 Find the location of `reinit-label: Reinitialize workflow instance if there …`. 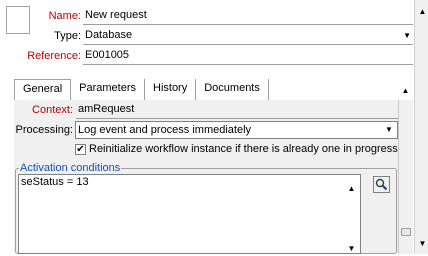

reinit-label: Reinitialize workflow instance if there … is located at coordinates (243, 149).